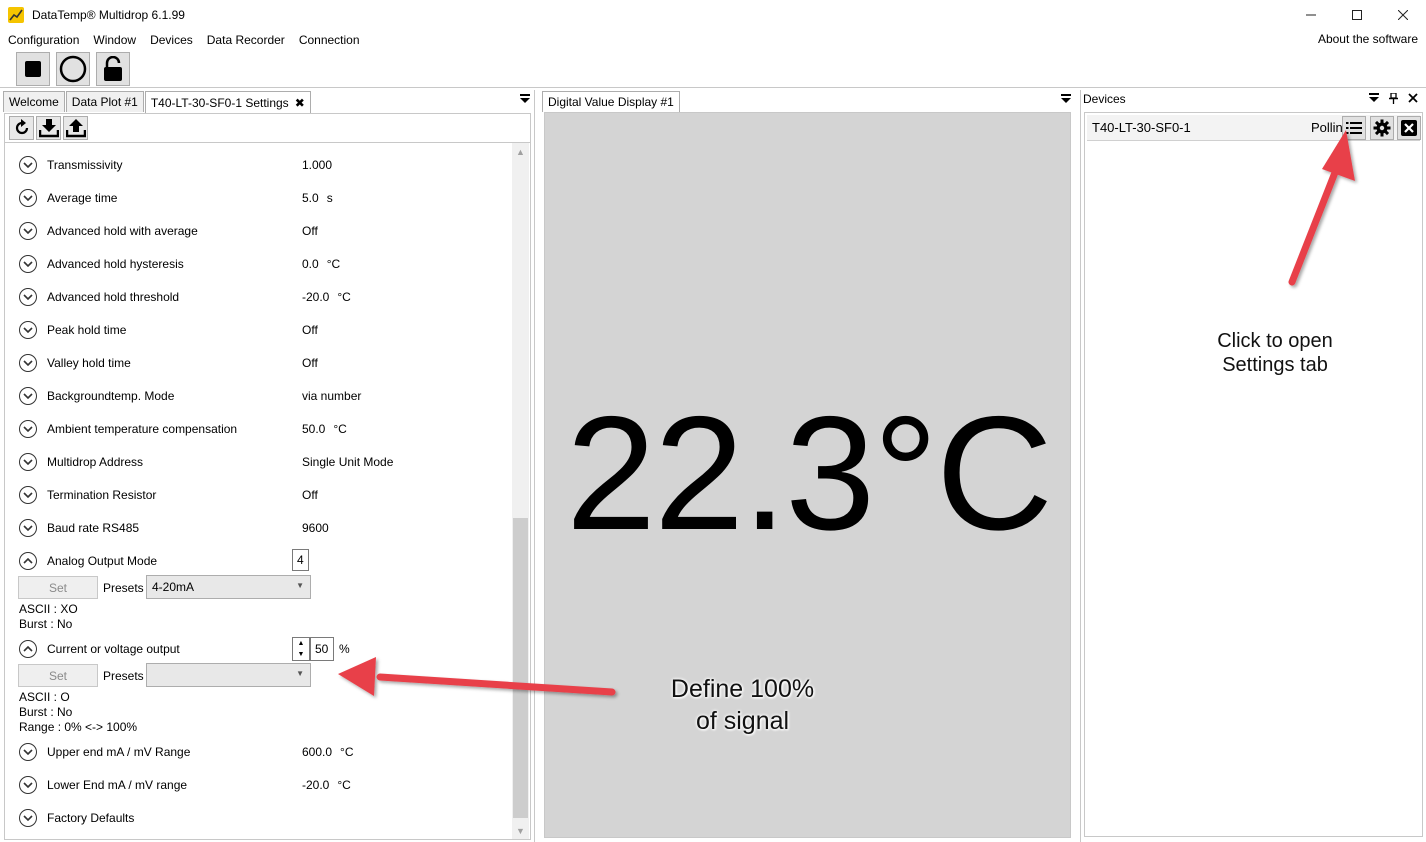 The image size is (1426, 842). I want to click on analog-presets-select: 4-20mA ▼, so click(228, 587).